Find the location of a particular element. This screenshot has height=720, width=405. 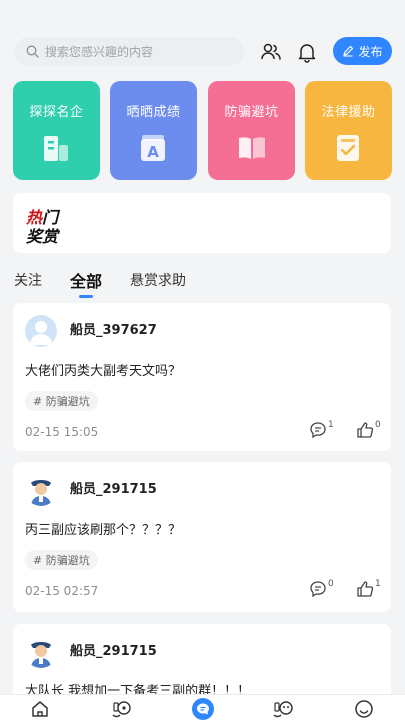

category-label: 探探名企 is located at coordinates (56, 112).